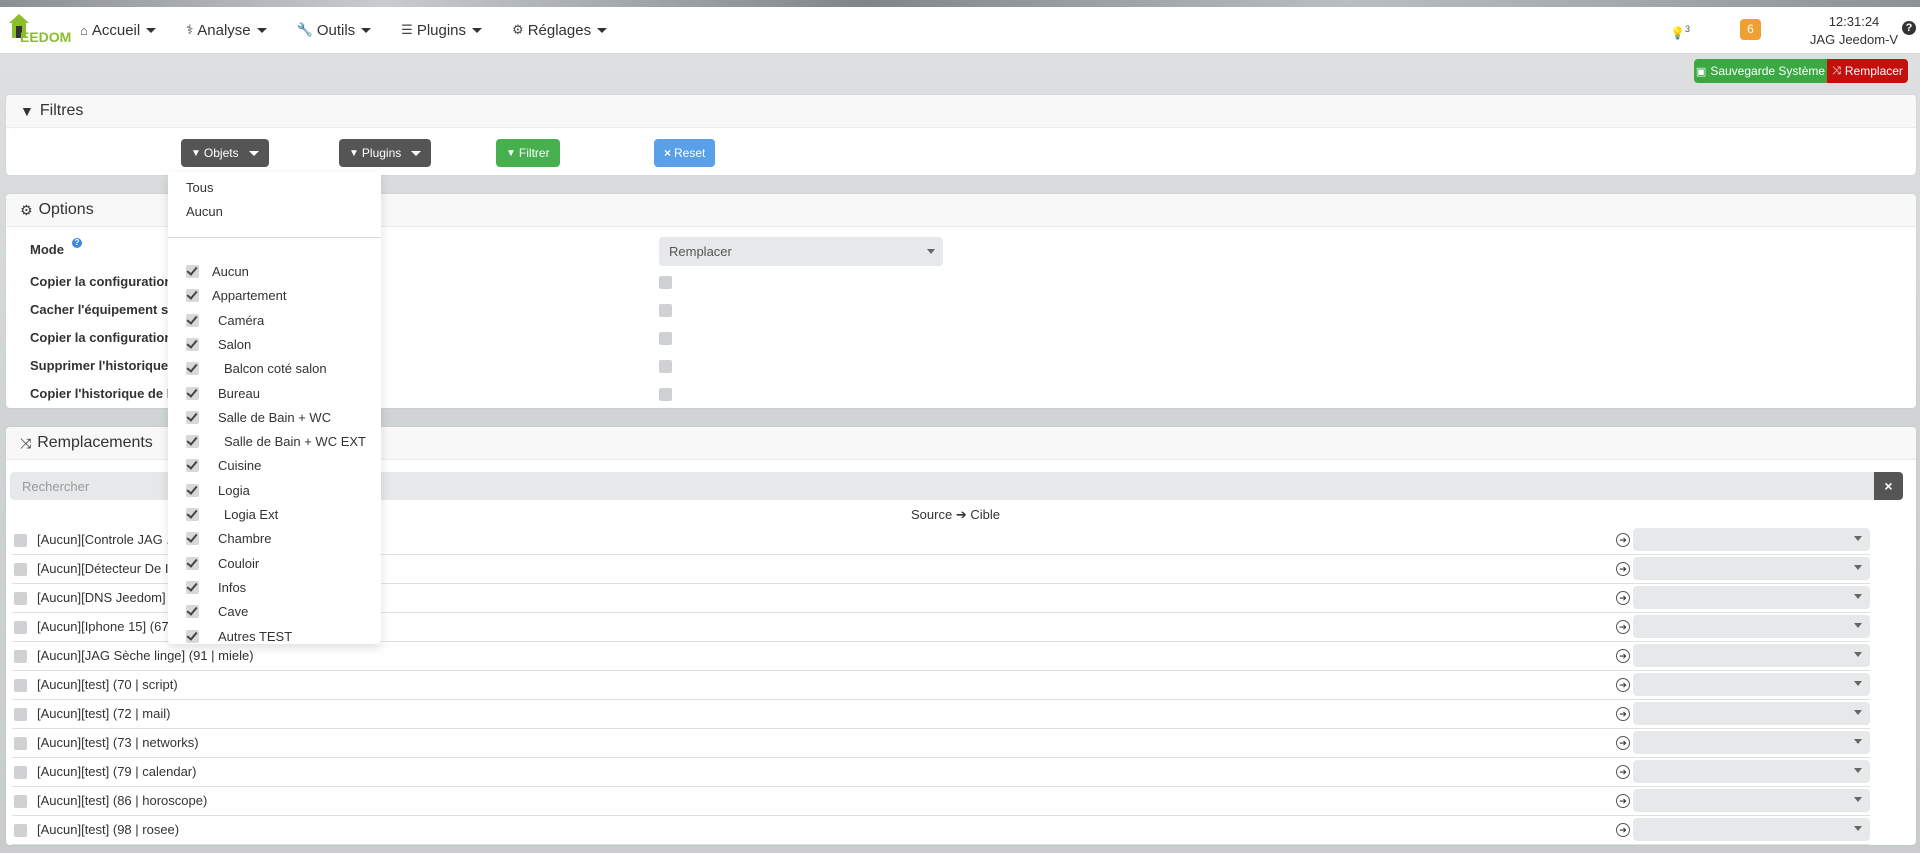 The image size is (1920, 853). Describe the element at coordinates (226, 30) in the screenshot. I see `nav-item-1: ⚕ Analyse` at that location.